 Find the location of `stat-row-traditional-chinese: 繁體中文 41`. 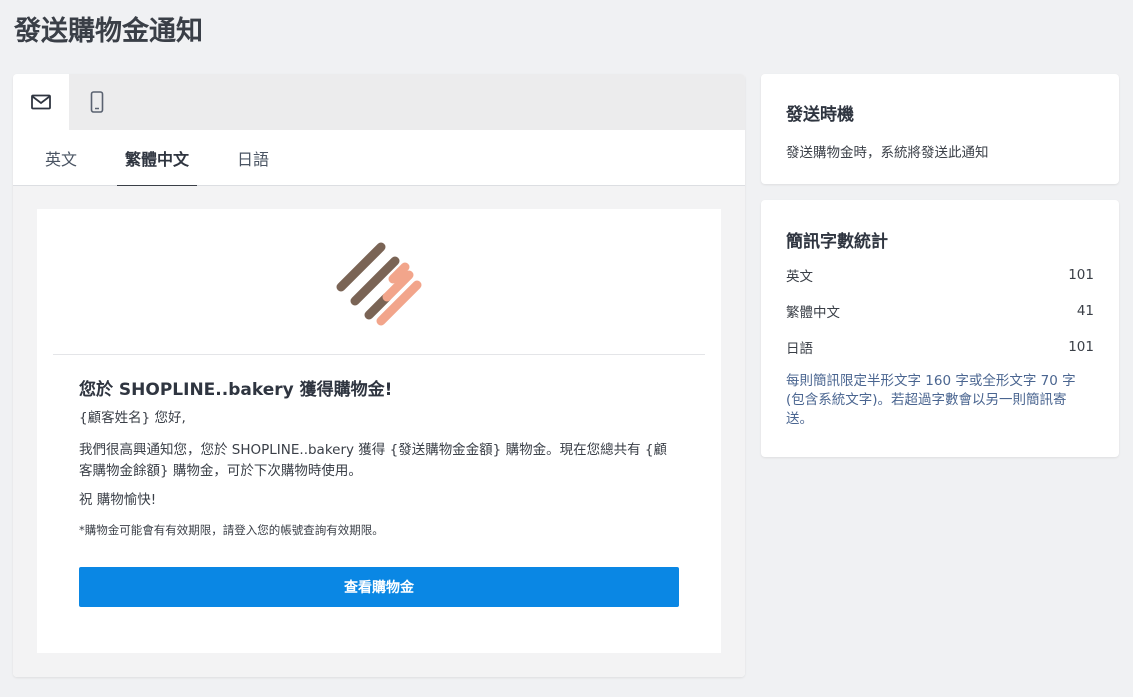

stat-row-traditional-chinese: 繁體中文 41 is located at coordinates (940, 311).